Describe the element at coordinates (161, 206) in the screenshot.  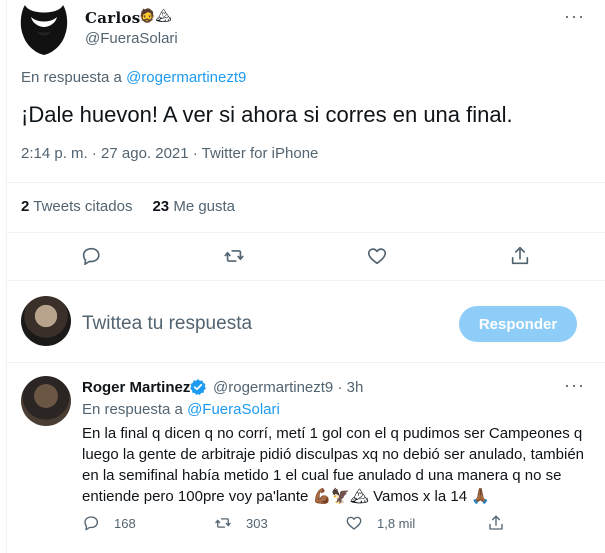
I see `likes-count: 23` at that location.